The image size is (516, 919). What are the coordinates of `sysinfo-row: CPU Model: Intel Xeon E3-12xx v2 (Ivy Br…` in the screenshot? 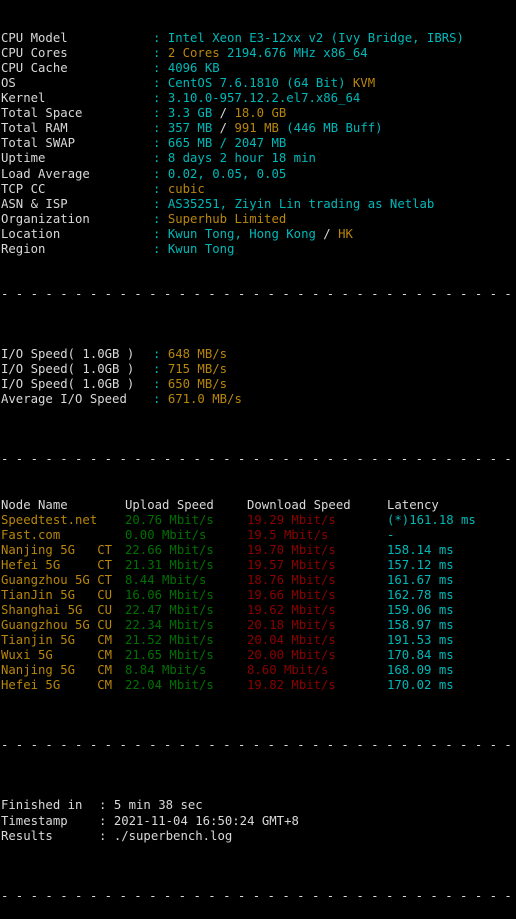 It's located at (258, 38).